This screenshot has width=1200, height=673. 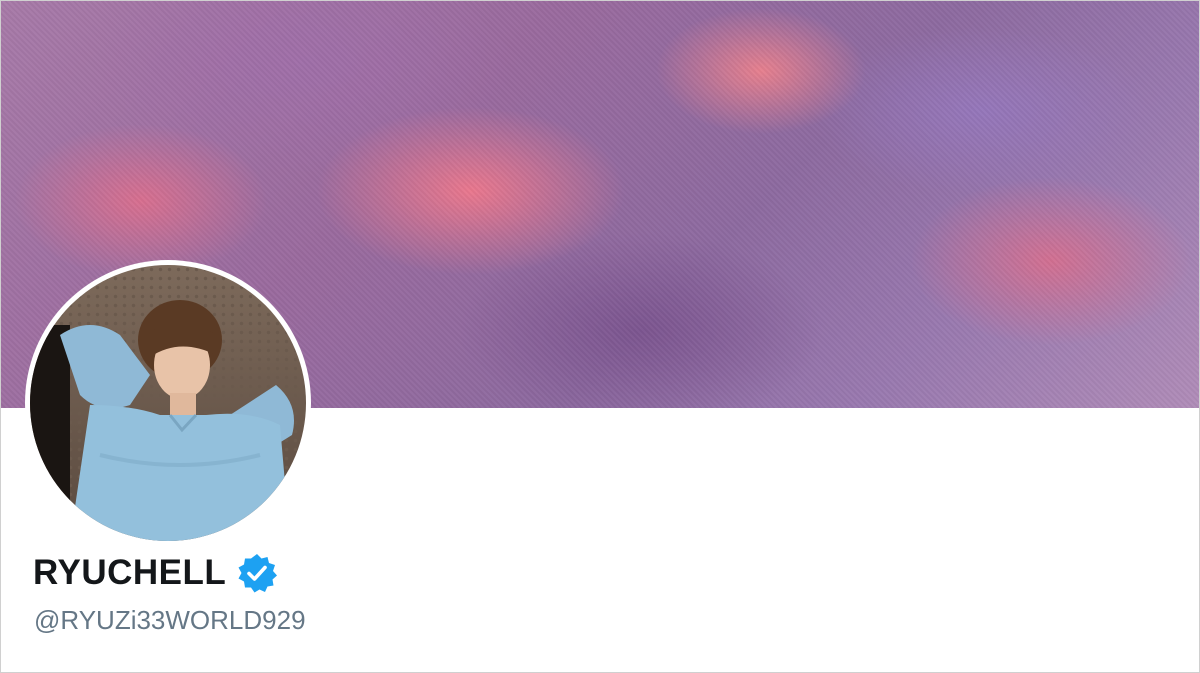 I want to click on avatar-photo, so click(x=162, y=420).